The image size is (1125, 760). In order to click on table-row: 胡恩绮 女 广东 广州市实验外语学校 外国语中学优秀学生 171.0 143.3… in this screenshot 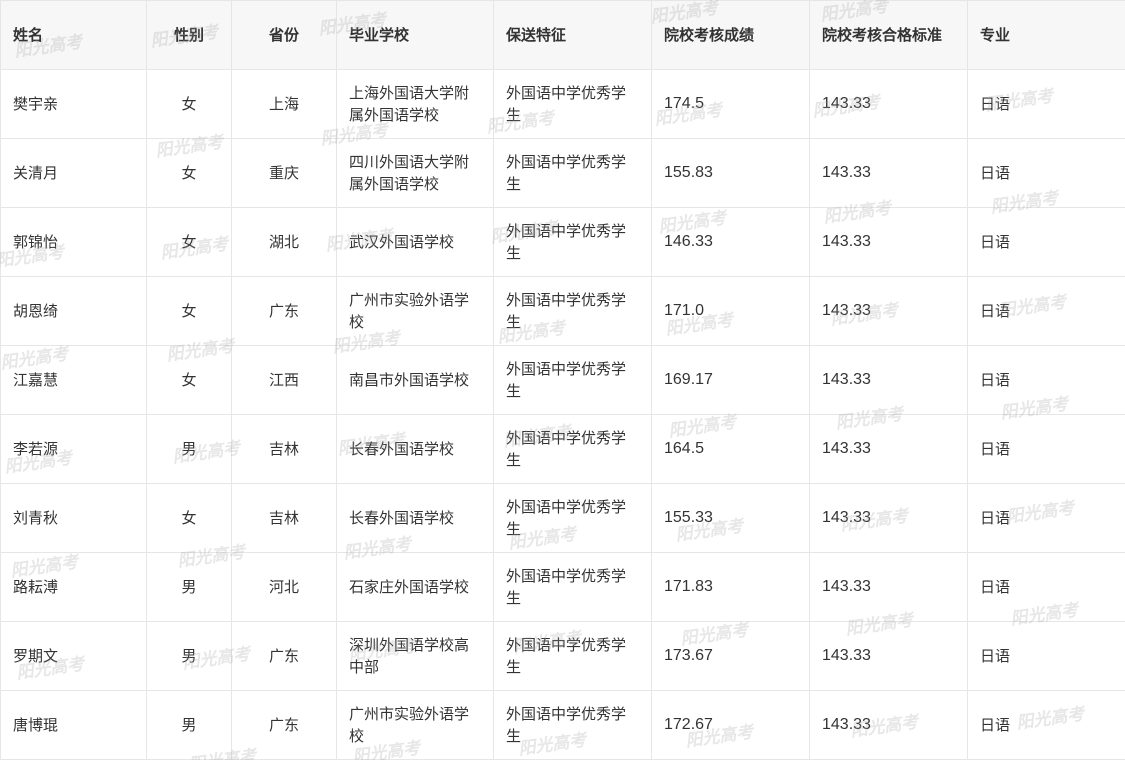, I will do `click(562, 311)`.